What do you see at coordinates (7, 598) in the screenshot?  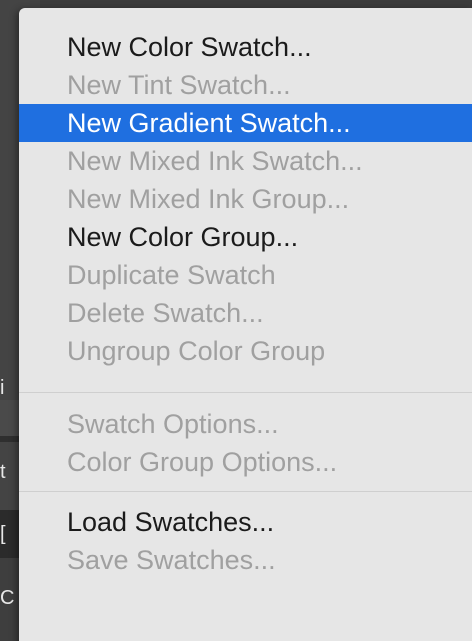 I see `background-text-fragment: C` at bounding box center [7, 598].